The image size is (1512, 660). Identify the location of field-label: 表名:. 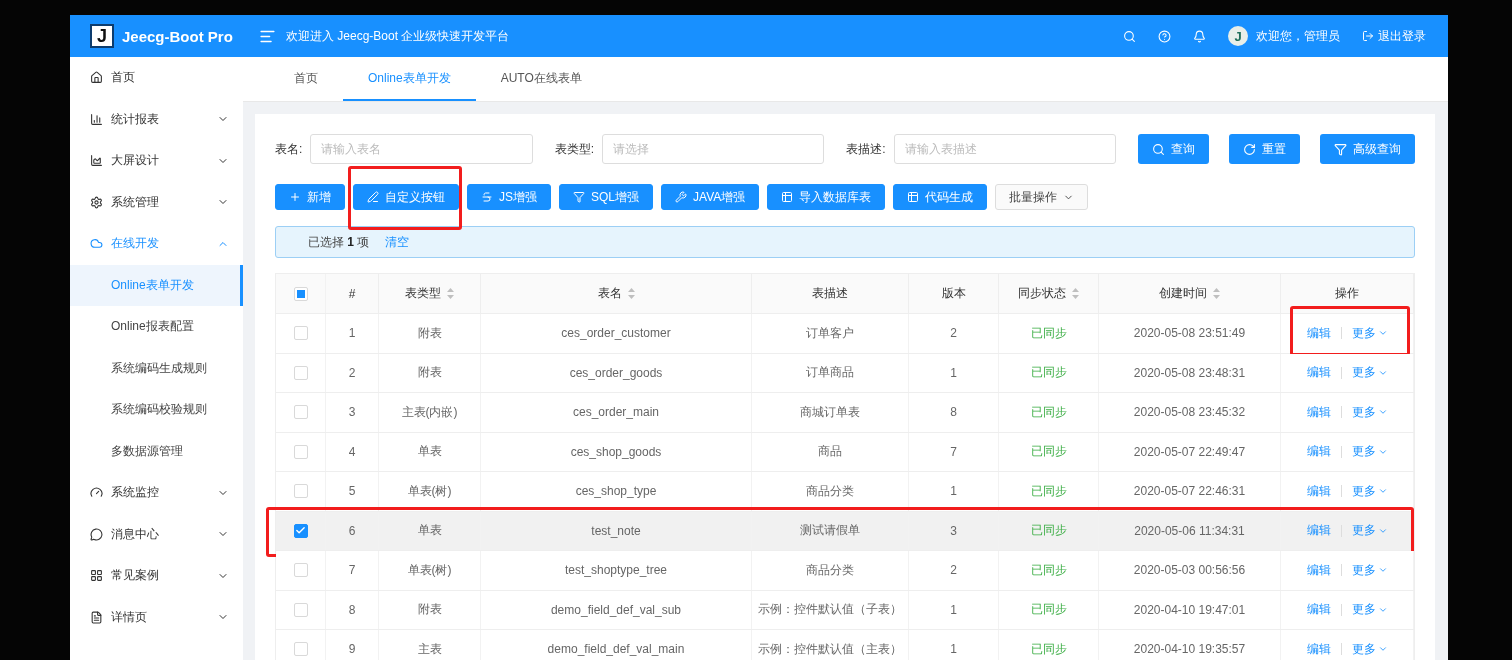
(289, 149).